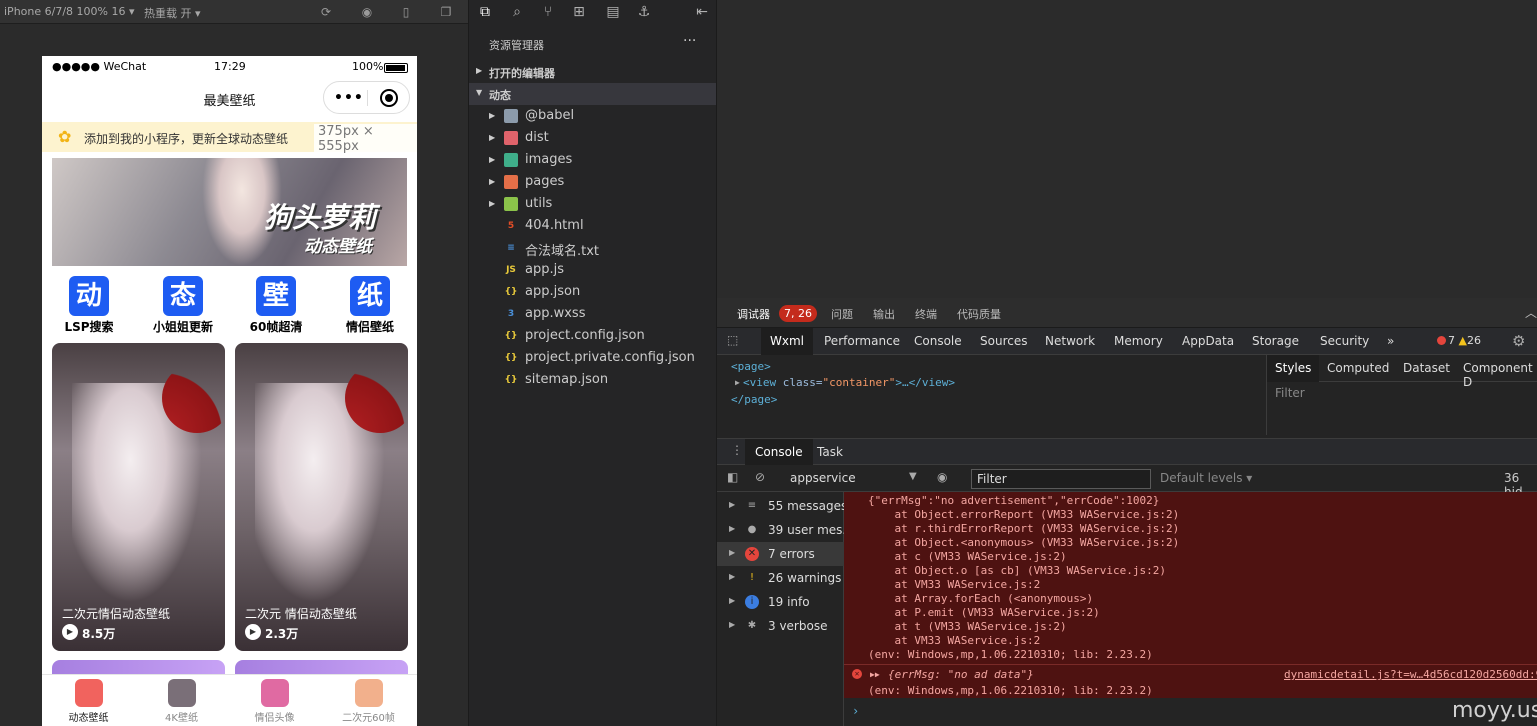  I want to click on tab-console-drawer: Console, so click(779, 452).